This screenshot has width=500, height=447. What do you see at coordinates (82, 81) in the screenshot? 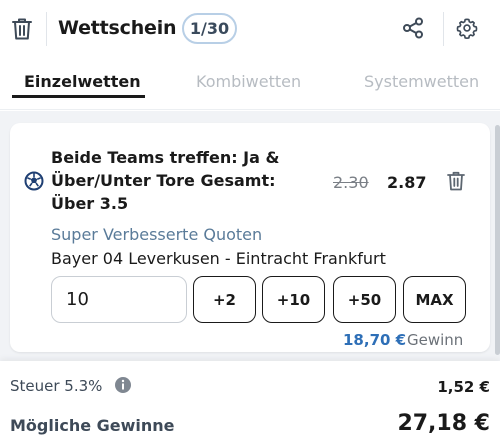
I see `tab-einzelwetten: Einzelwetten` at bounding box center [82, 81].